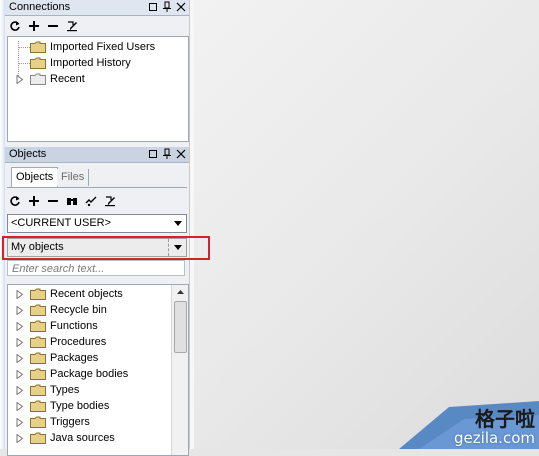 The height and width of the screenshot is (456, 539). I want to click on tab-objects: Objects, so click(35, 177).